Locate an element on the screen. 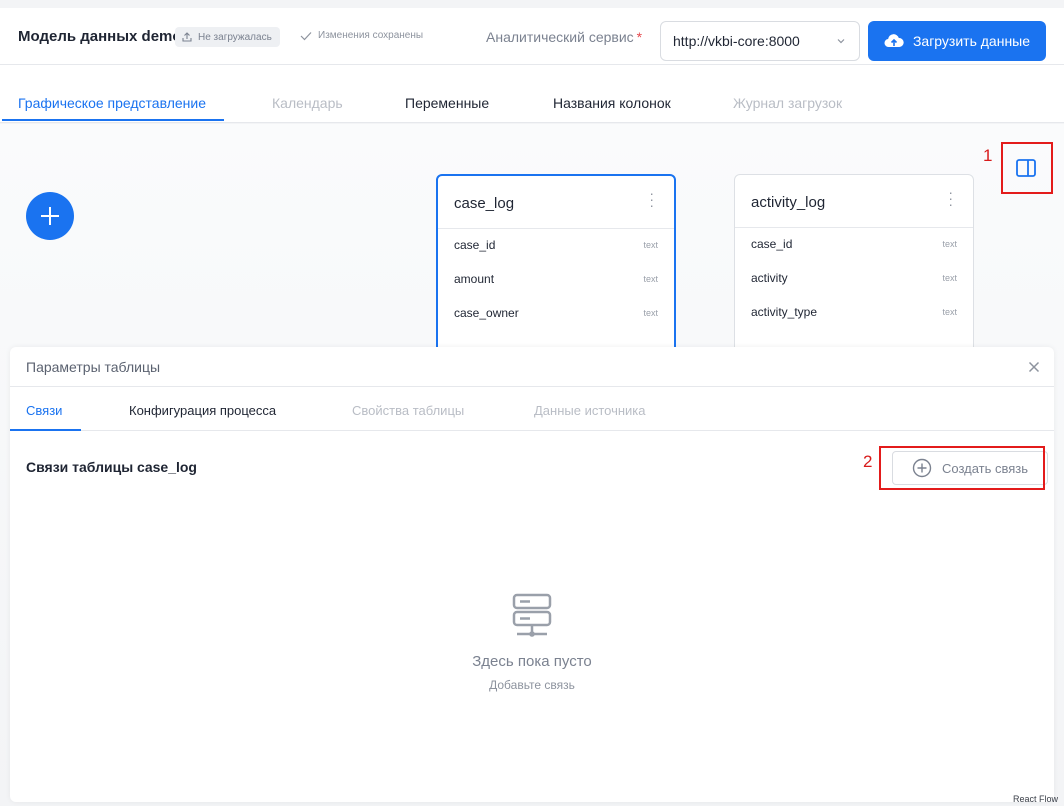 Image resolution: width=1064 pixels, height=806 pixels. side-panel-icon is located at coordinates (1026, 168).